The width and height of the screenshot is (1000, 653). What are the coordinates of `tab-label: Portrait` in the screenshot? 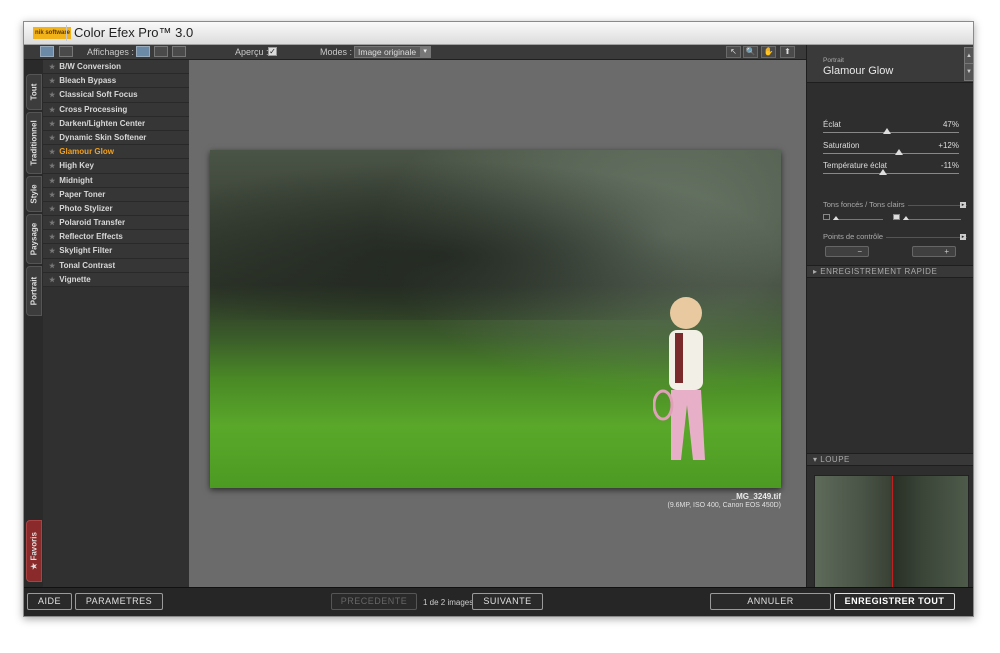 It's located at (34, 291).